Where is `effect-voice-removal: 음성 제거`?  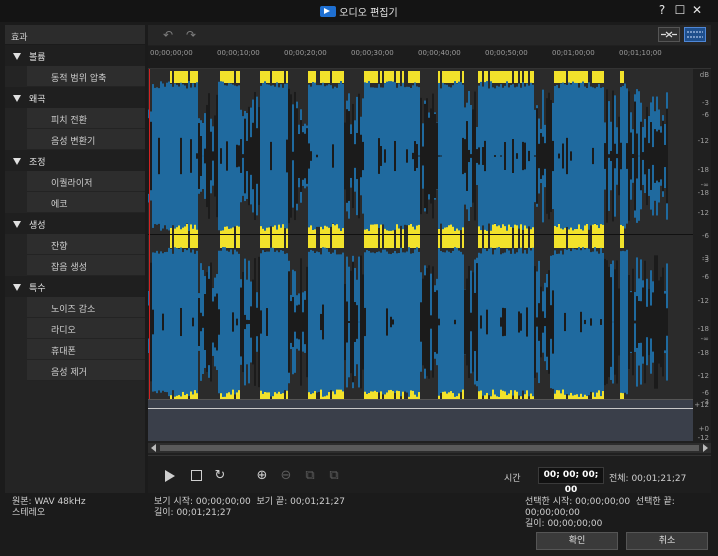
effect-voice-removal: 음성 제거 is located at coordinates (86, 370).